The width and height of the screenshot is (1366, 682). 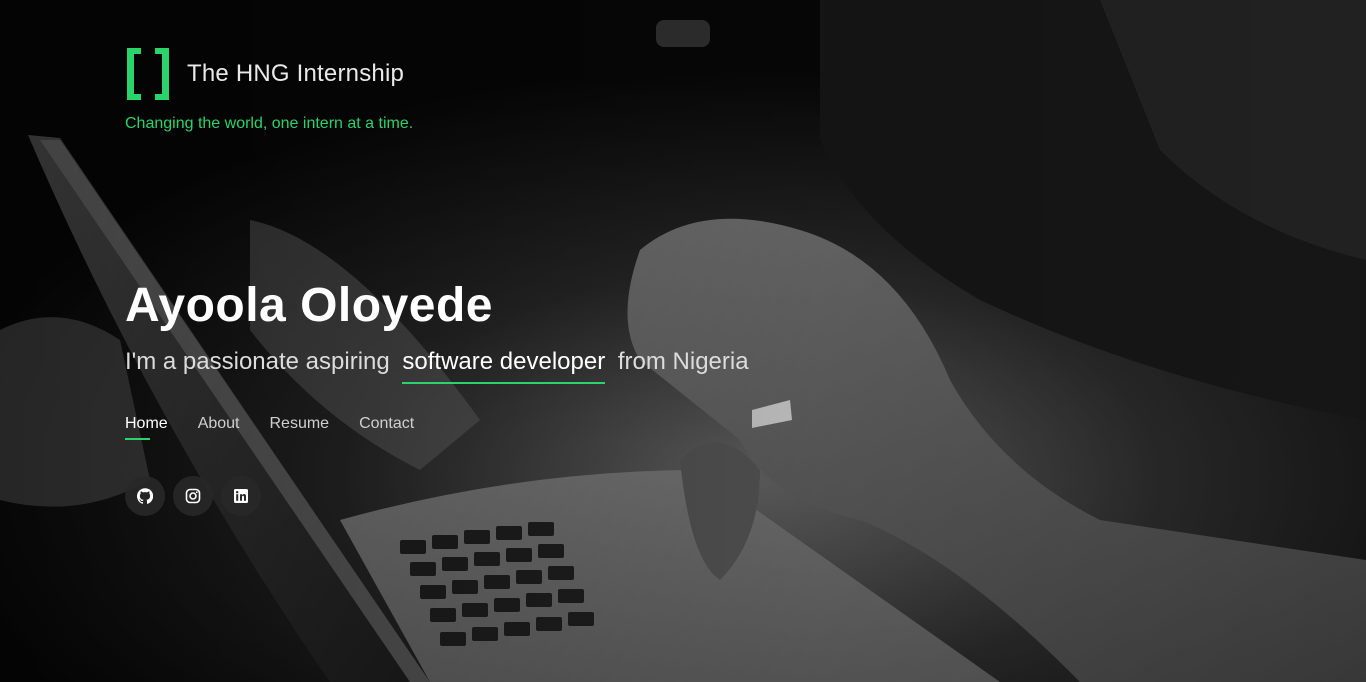 What do you see at coordinates (683, 361) in the screenshot?
I see `subtitle-text-after: from Nigeria` at bounding box center [683, 361].